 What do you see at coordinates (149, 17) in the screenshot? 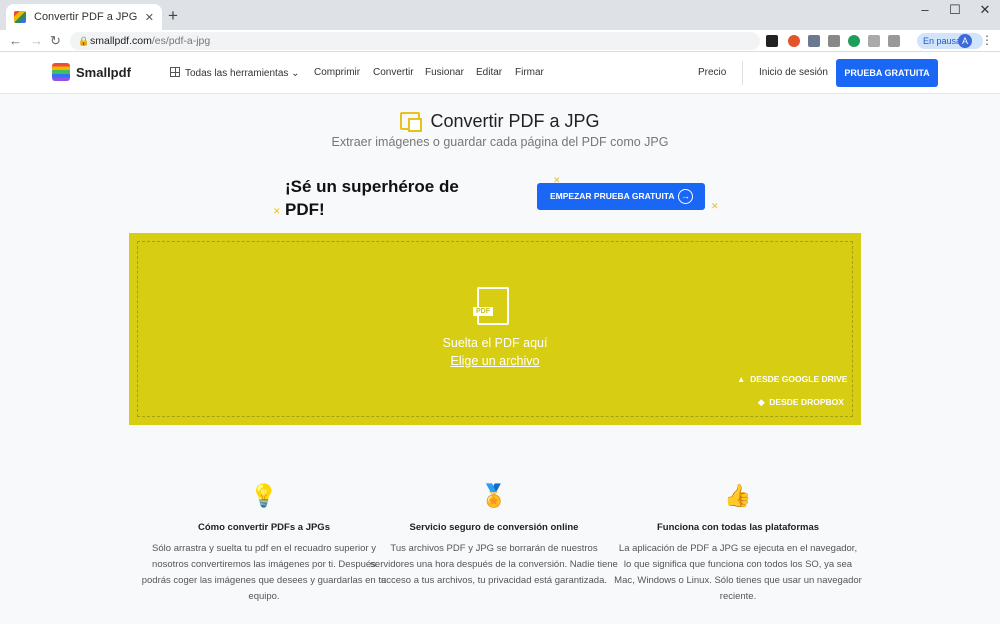
I see `close-tab-icon: ✕` at bounding box center [149, 17].